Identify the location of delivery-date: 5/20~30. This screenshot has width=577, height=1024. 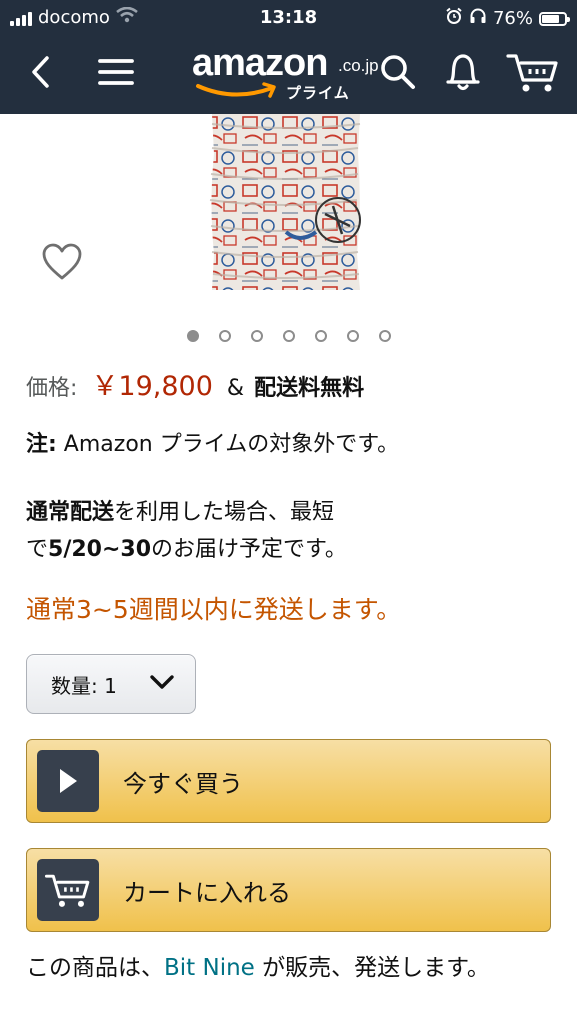
(100, 549).